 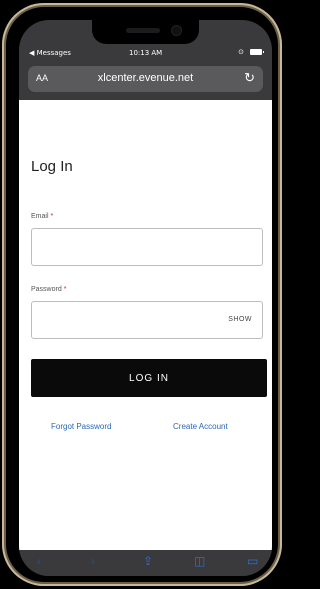 I want to click on forward-icon: ›, so click(x=93, y=561).